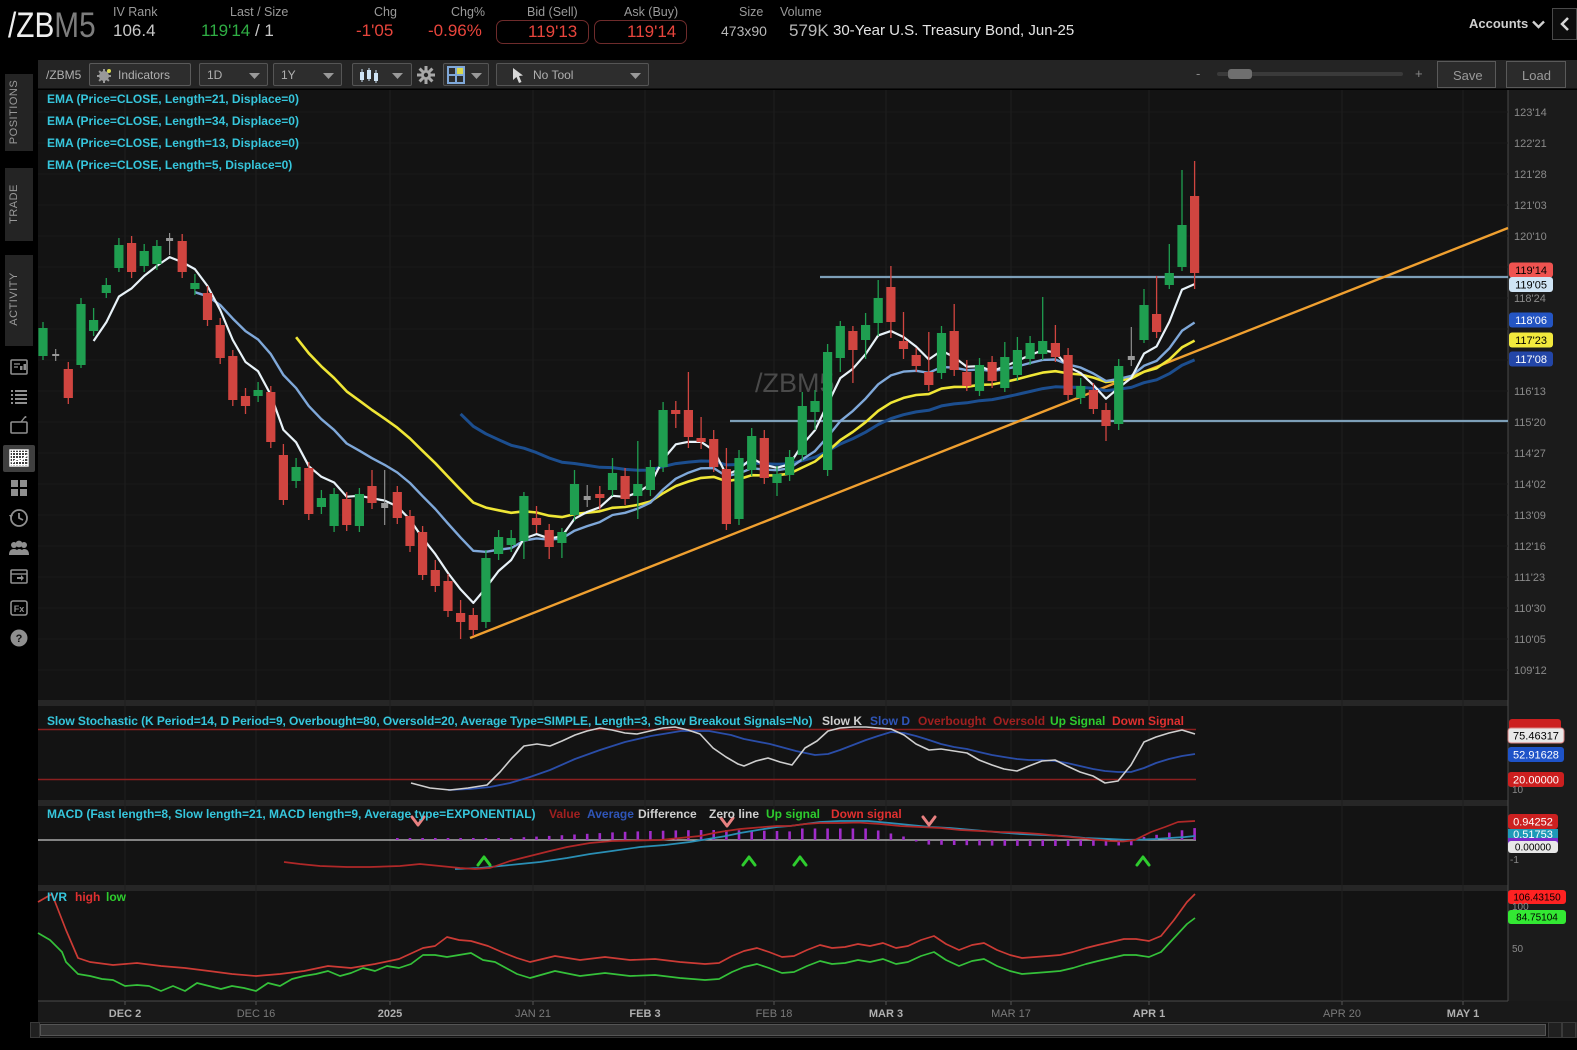  What do you see at coordinates (886, 1014) in the screenshot?
I see `svg-text: MAR 3` at bounding box center [886, 1014].